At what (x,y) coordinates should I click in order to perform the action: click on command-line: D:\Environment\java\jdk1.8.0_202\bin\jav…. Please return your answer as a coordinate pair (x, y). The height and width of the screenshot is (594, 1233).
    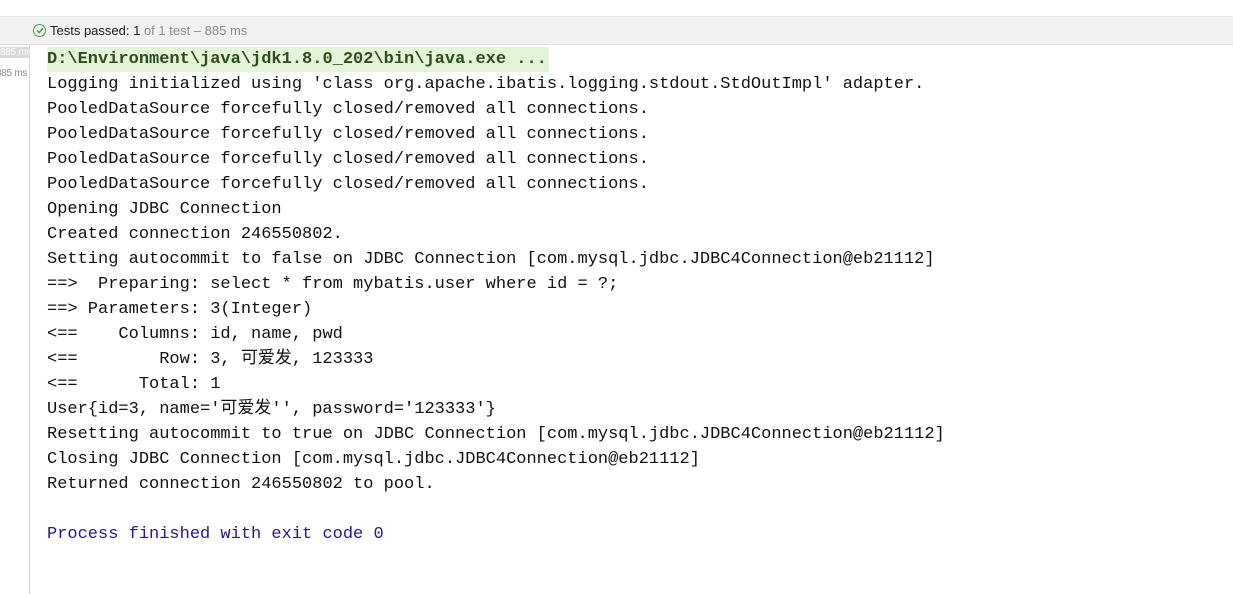
    Looking at the image, I should click on (298, 59).